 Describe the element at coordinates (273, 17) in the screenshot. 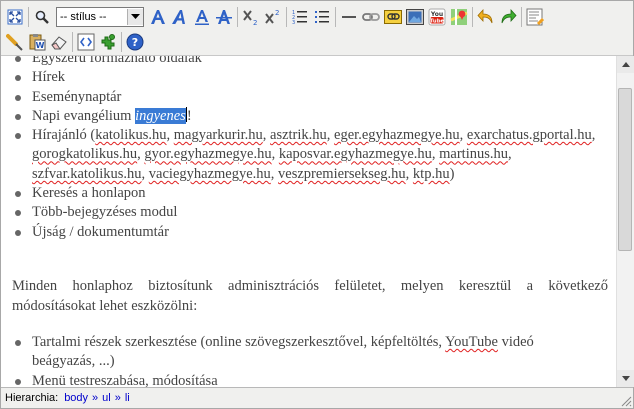

I see `superscript-icon: 2` at that location.